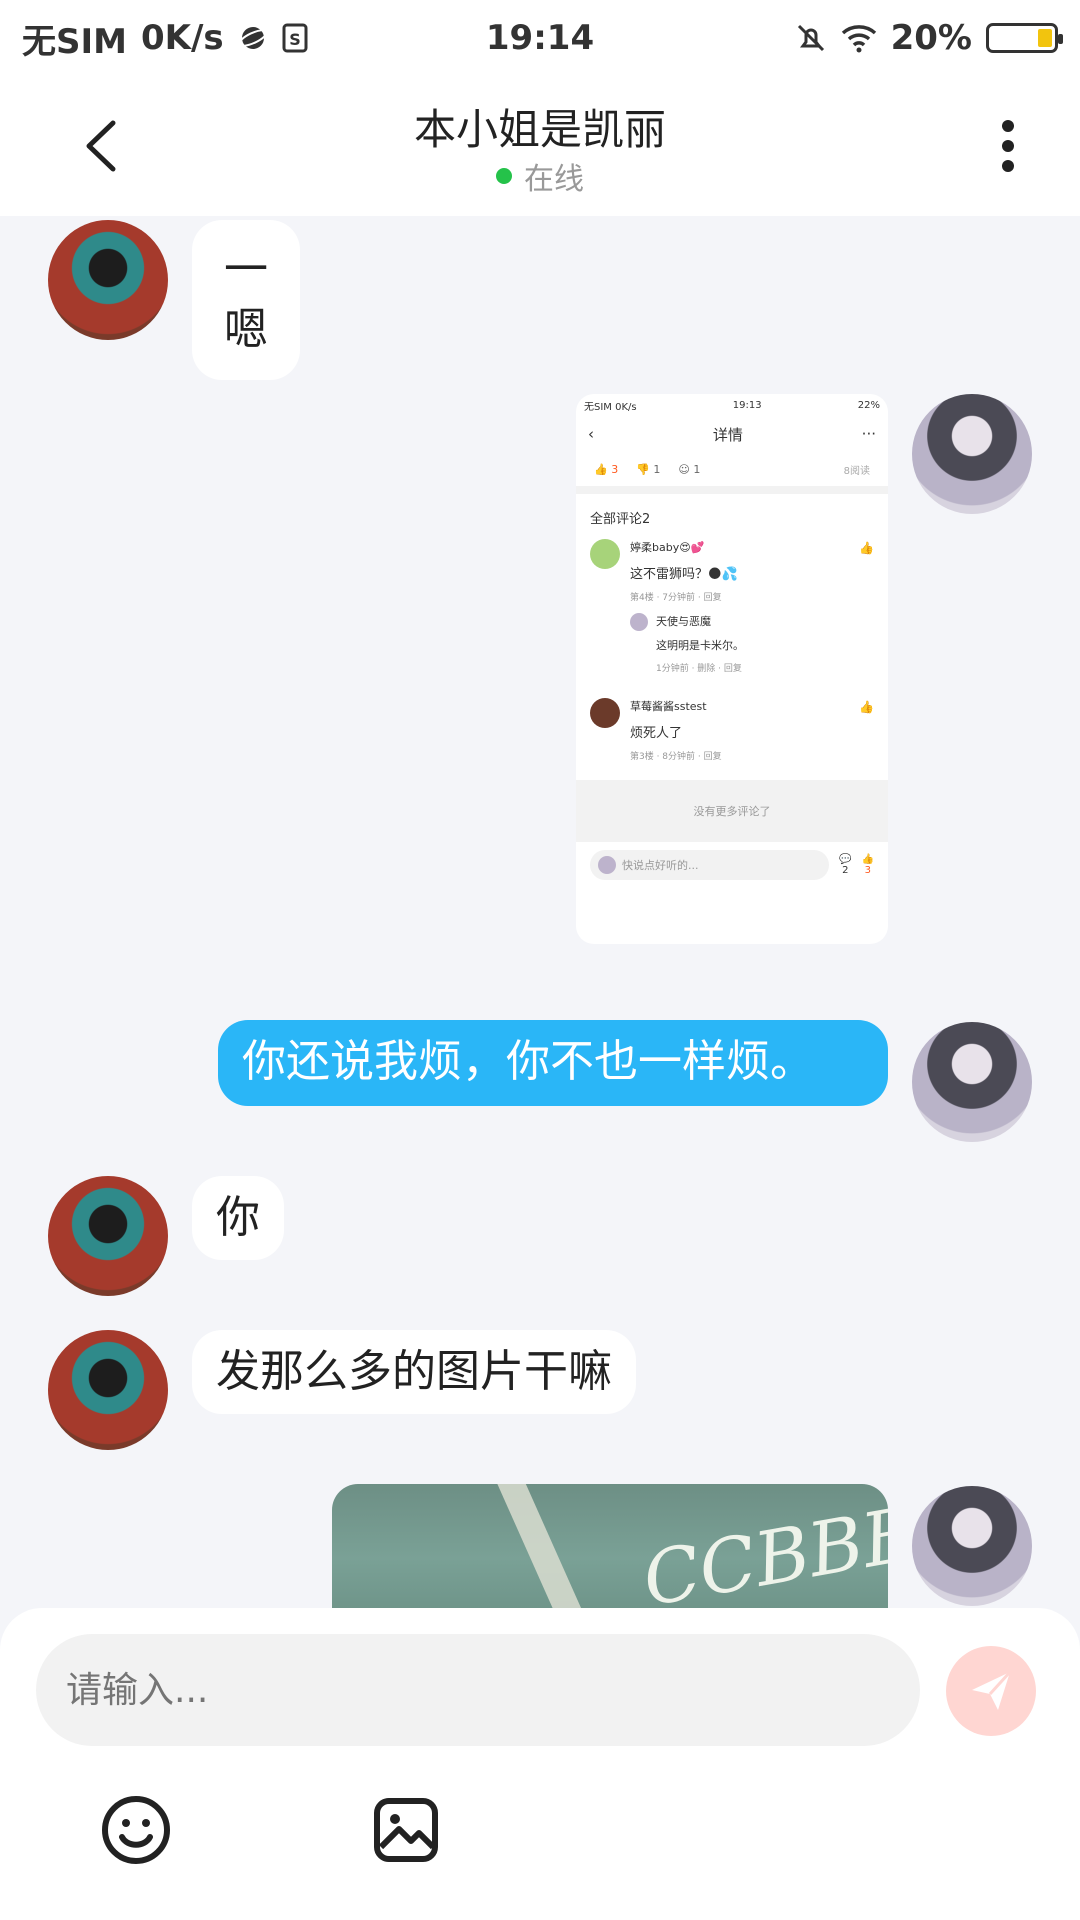 The image size is (1080, 1920). Describe the element at coordinates (732, 473) in the screenshot. I see `shot-stats: 👍 3 👎 1 ☺ 1 8阅读` at that location.